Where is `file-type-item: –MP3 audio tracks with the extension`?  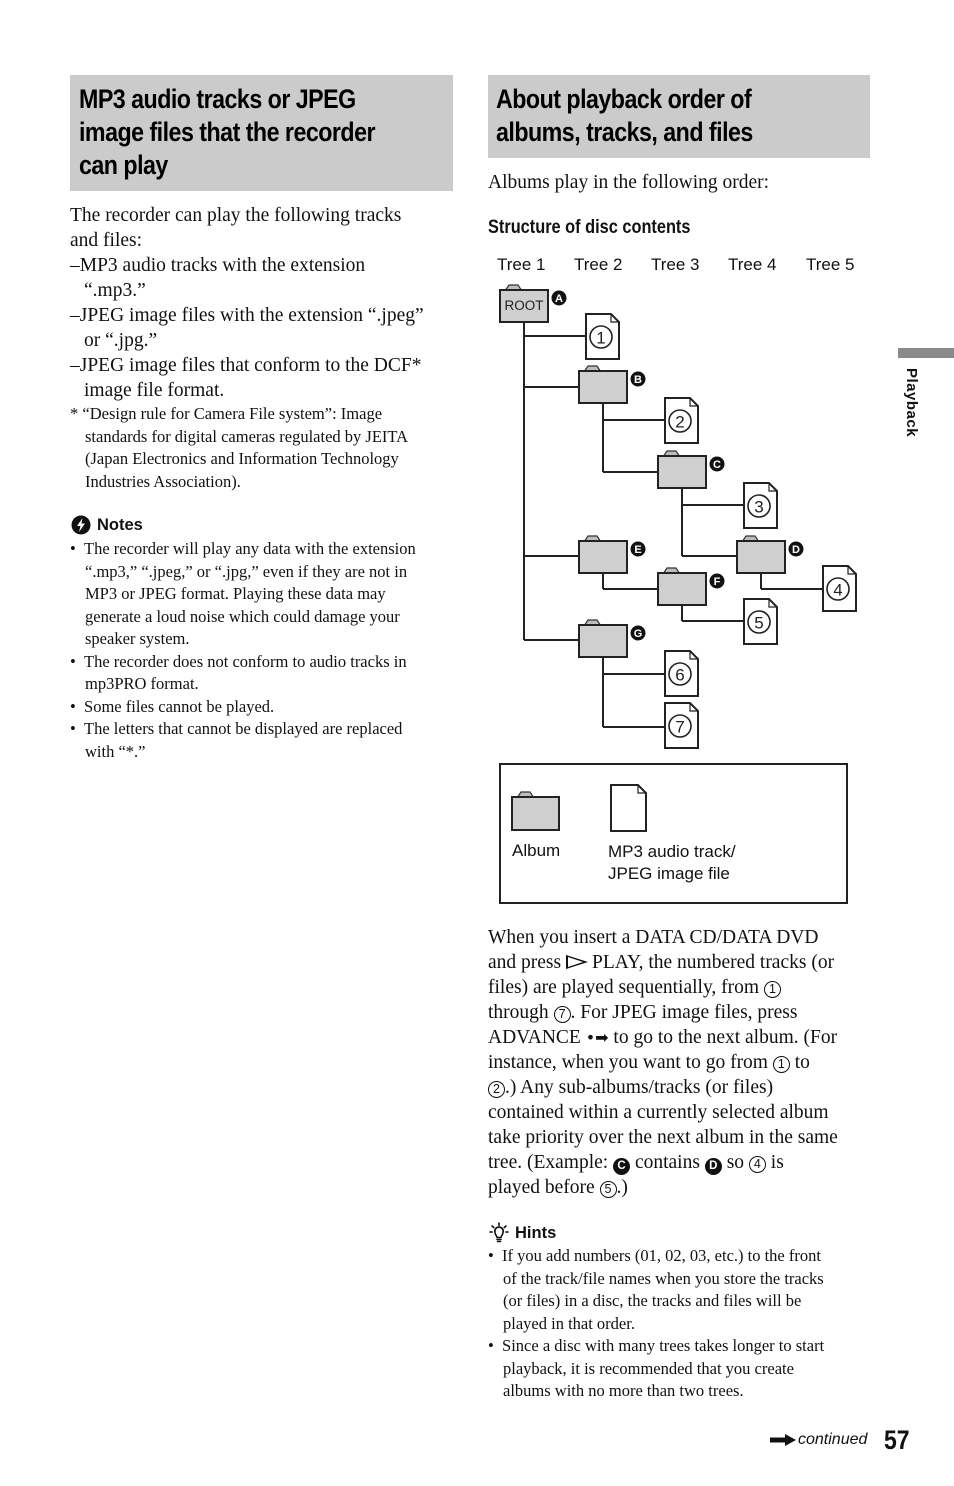
file-type-item: –MP3 audio tracks with the extension is located at coordinates (247, 265).